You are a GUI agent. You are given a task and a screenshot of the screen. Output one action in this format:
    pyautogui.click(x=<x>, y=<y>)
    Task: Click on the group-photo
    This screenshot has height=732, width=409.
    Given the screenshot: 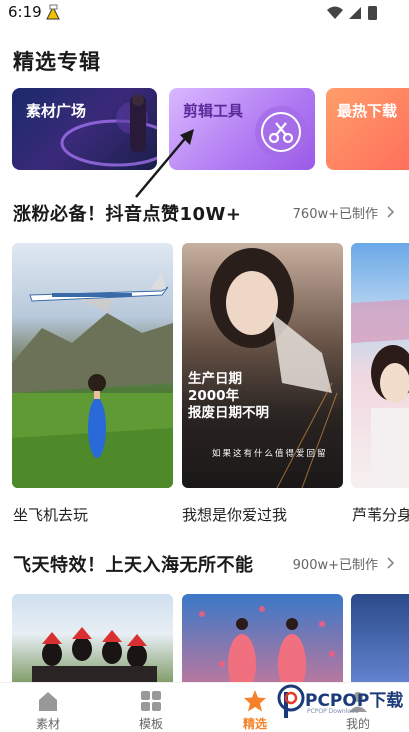 What is the action you would take?
    pyautogui.click(x=94, y=654)
    